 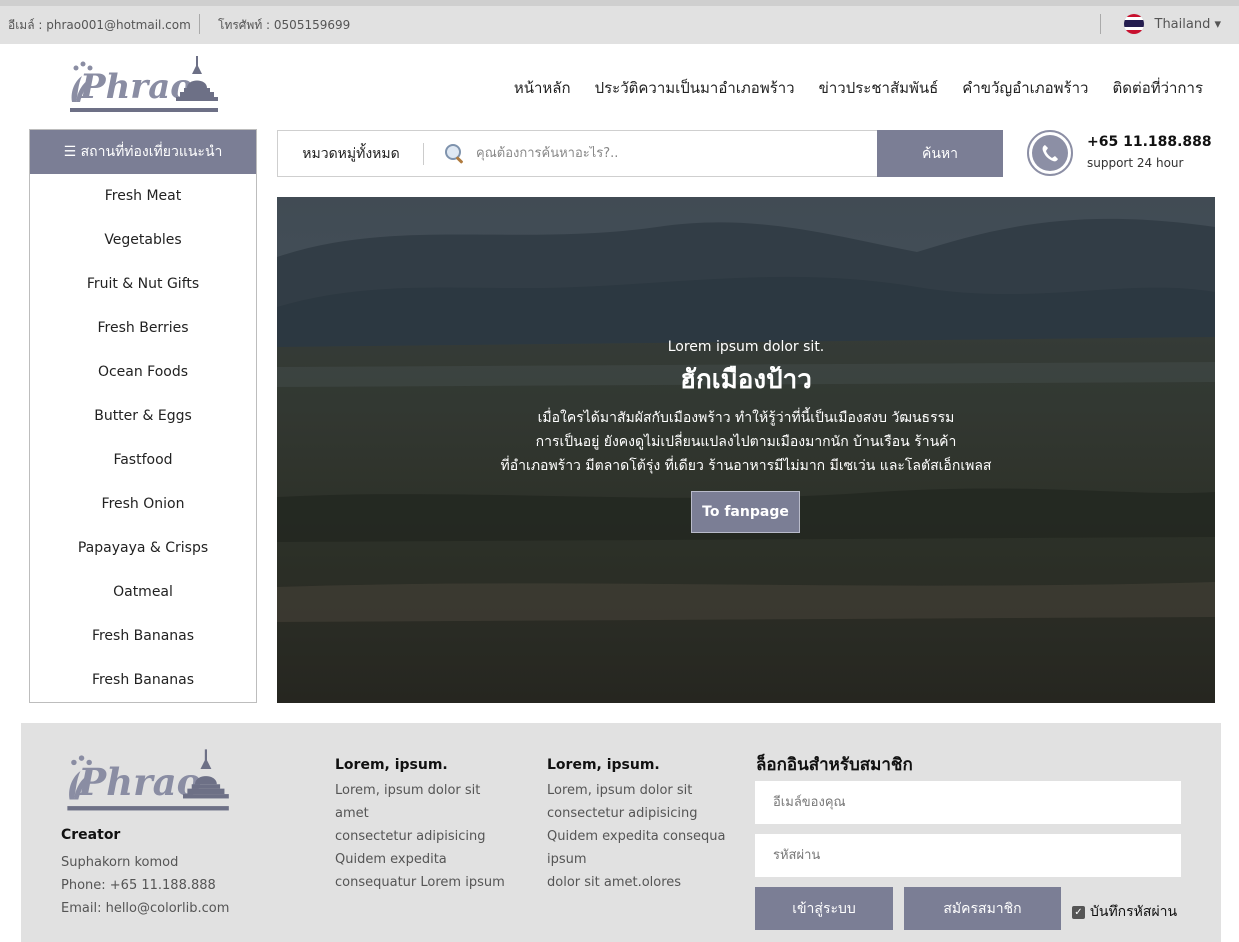 I want to click on sidebar-item: Fresh Meat, so click(x=143, y=196).